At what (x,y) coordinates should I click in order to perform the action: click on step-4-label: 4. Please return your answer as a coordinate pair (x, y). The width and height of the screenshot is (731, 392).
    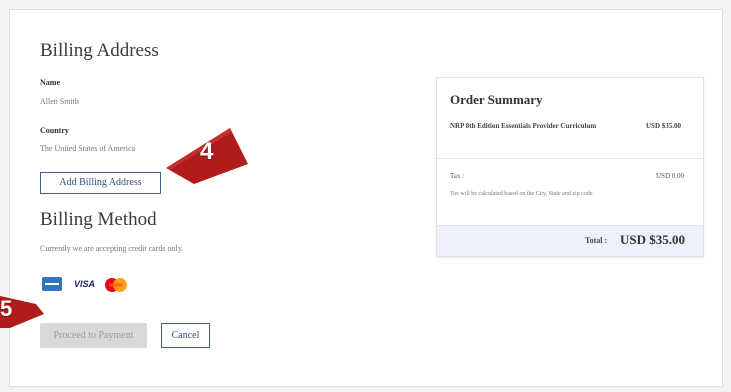
    Looking at the image, I should click on (207, 151).